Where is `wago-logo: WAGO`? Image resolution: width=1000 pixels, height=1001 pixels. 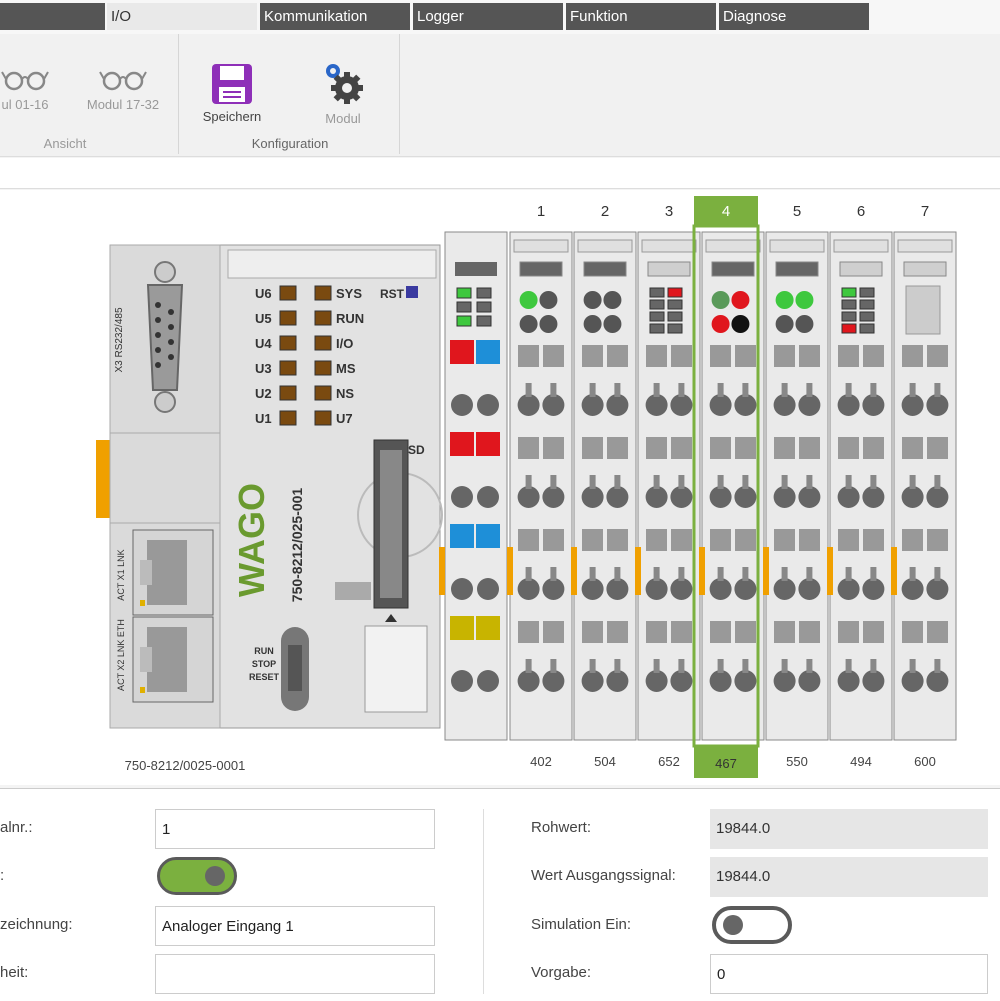
wago-logo: WAGO is located at coordinates (251, 540).